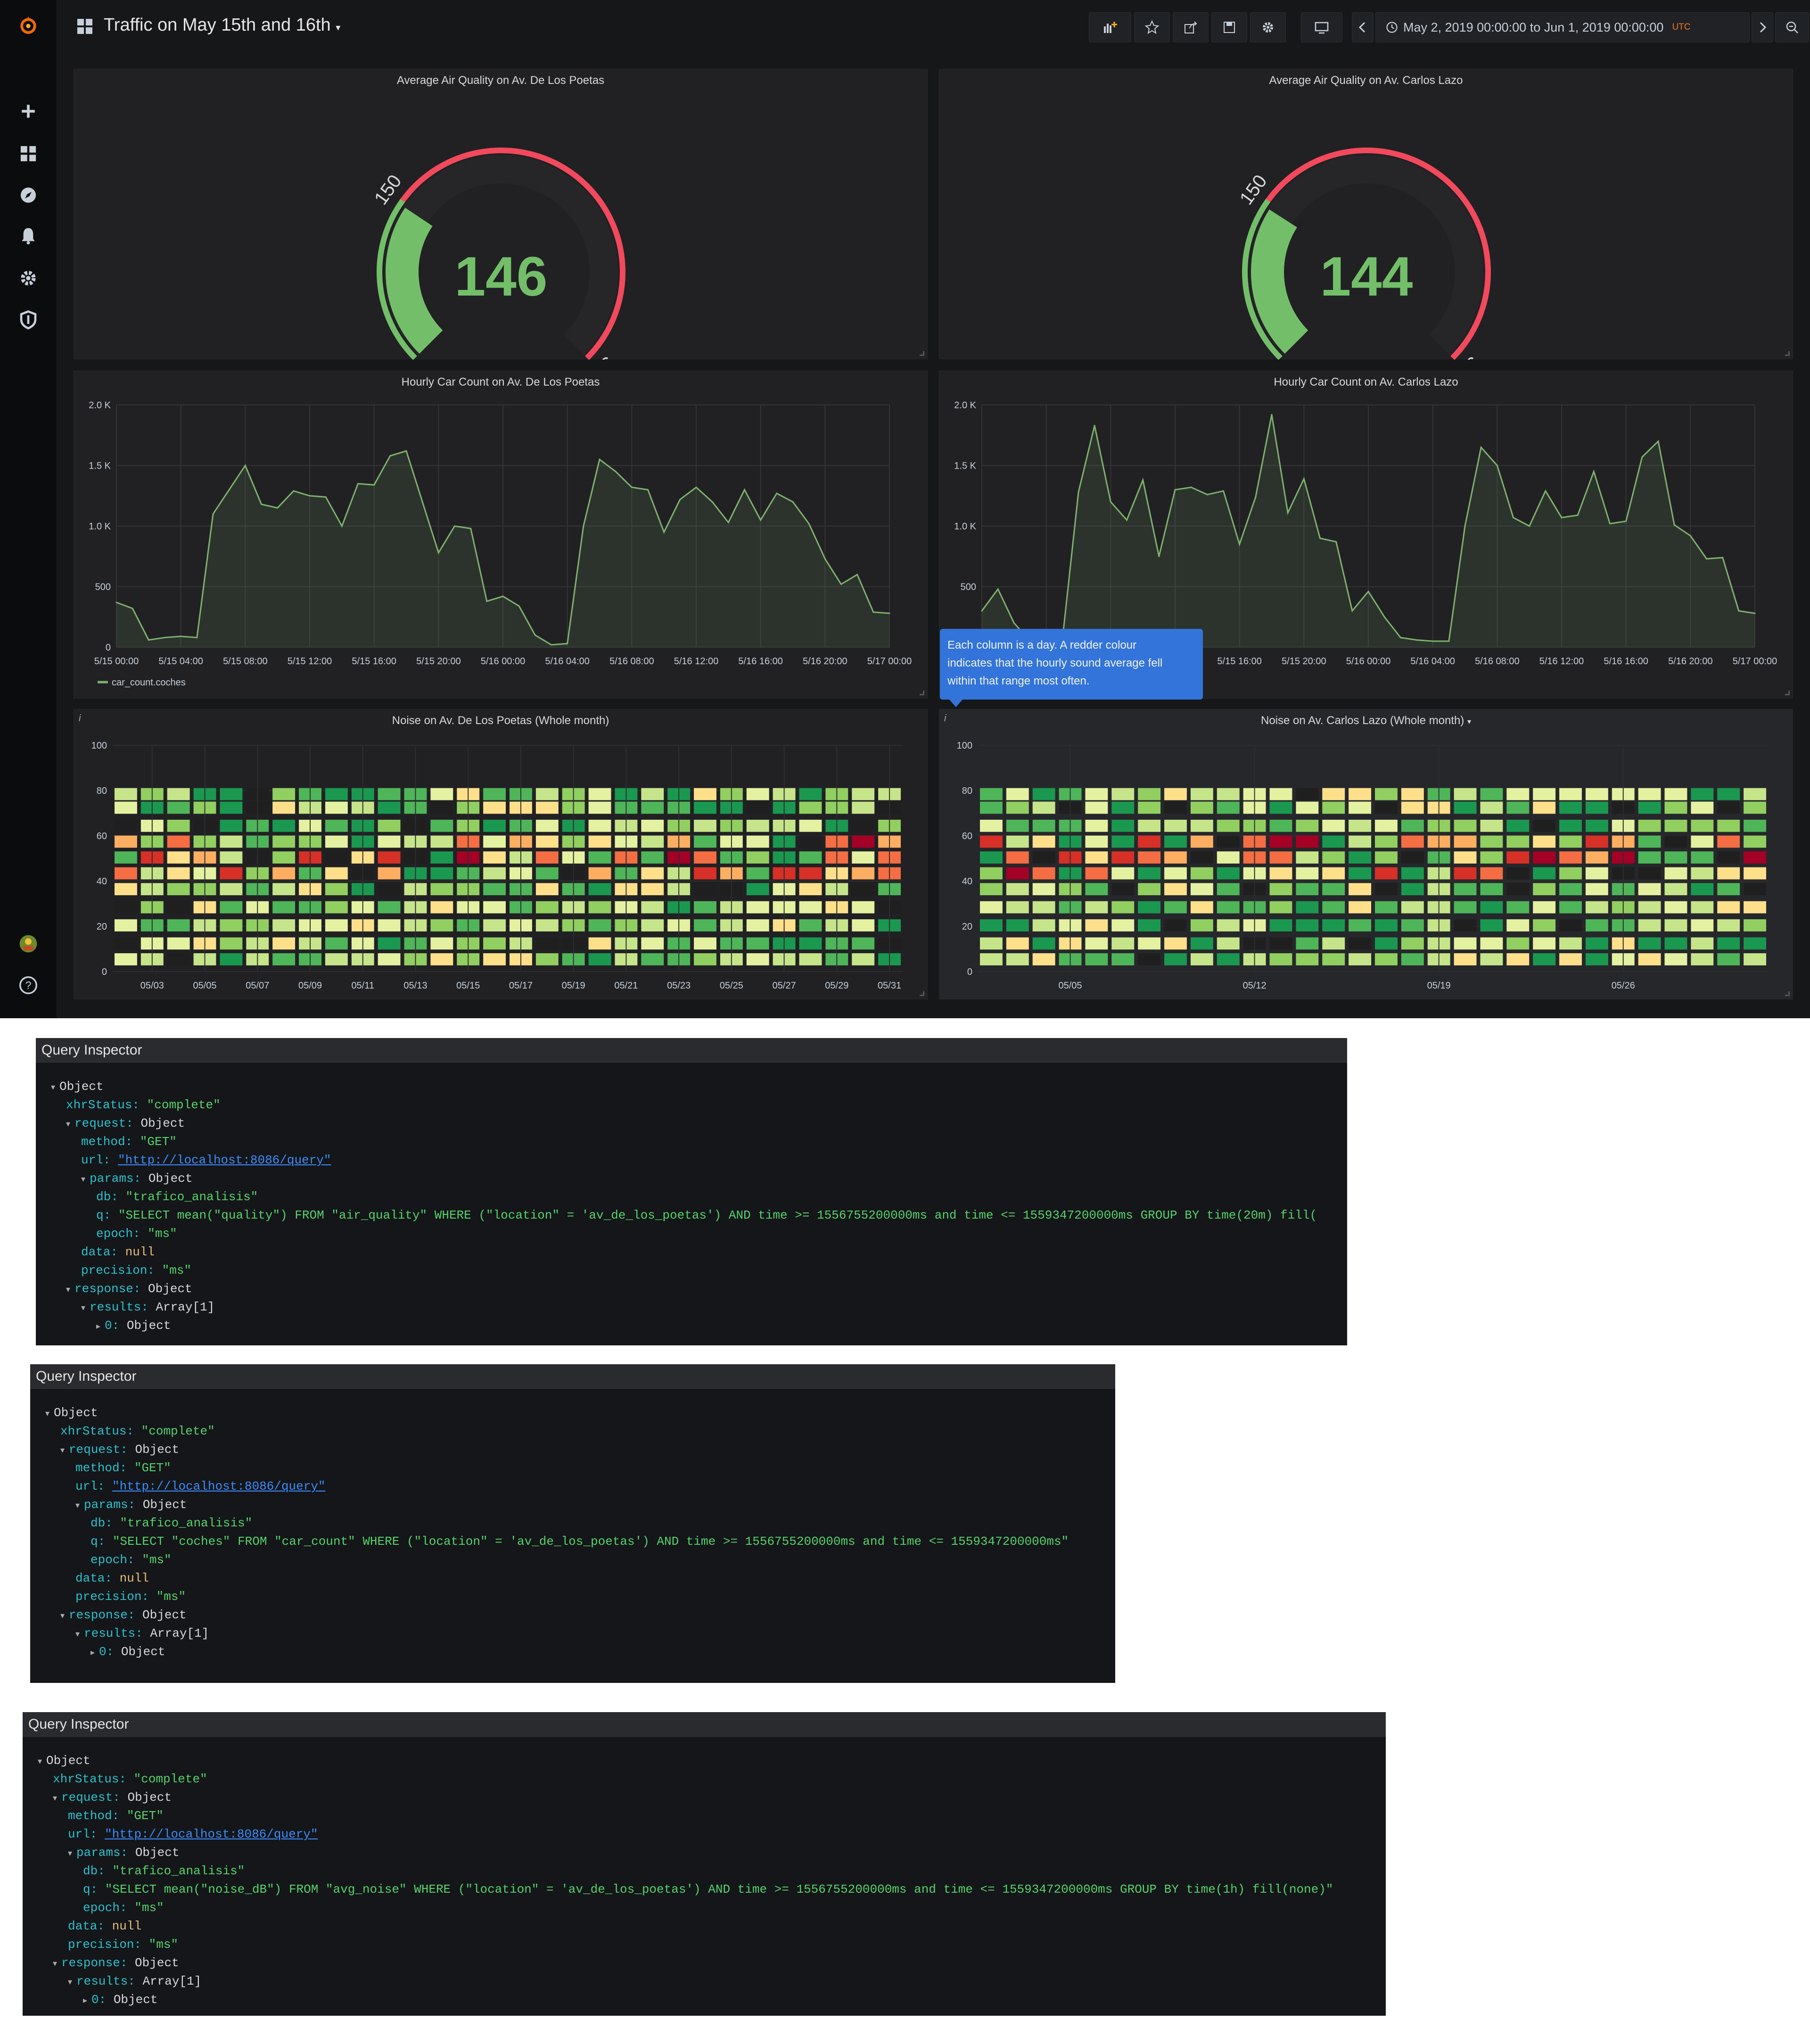 The height and width of the screenshot is (2044, 1810). What do you see at coordinates (1792, 27) in the screenshot?
I see `zoom-out-button` at bounding box center [1792, 27].